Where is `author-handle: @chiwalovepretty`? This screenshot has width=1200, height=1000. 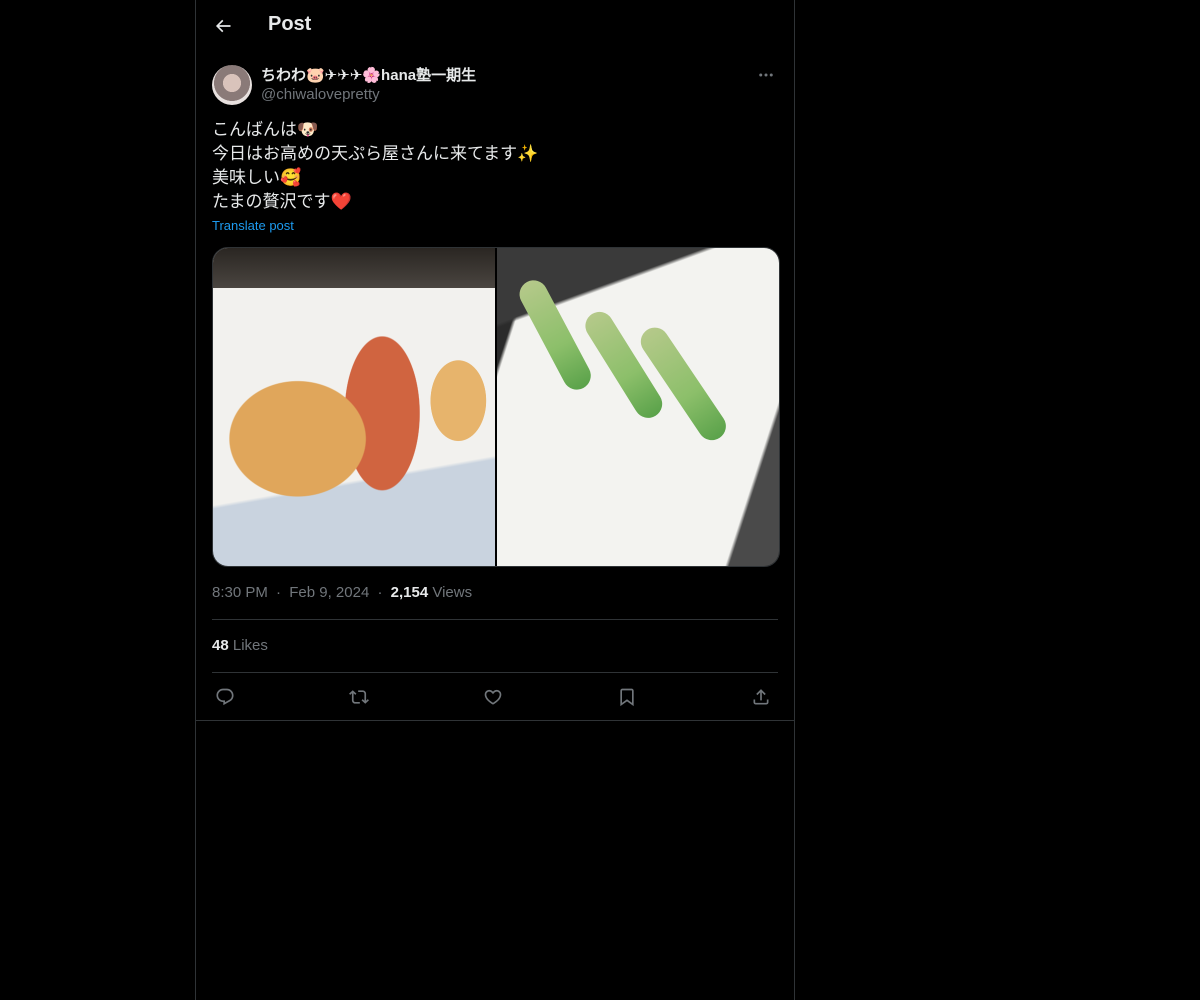 author-handle: @chiwalovepretty is located at coordinates (320, 94).